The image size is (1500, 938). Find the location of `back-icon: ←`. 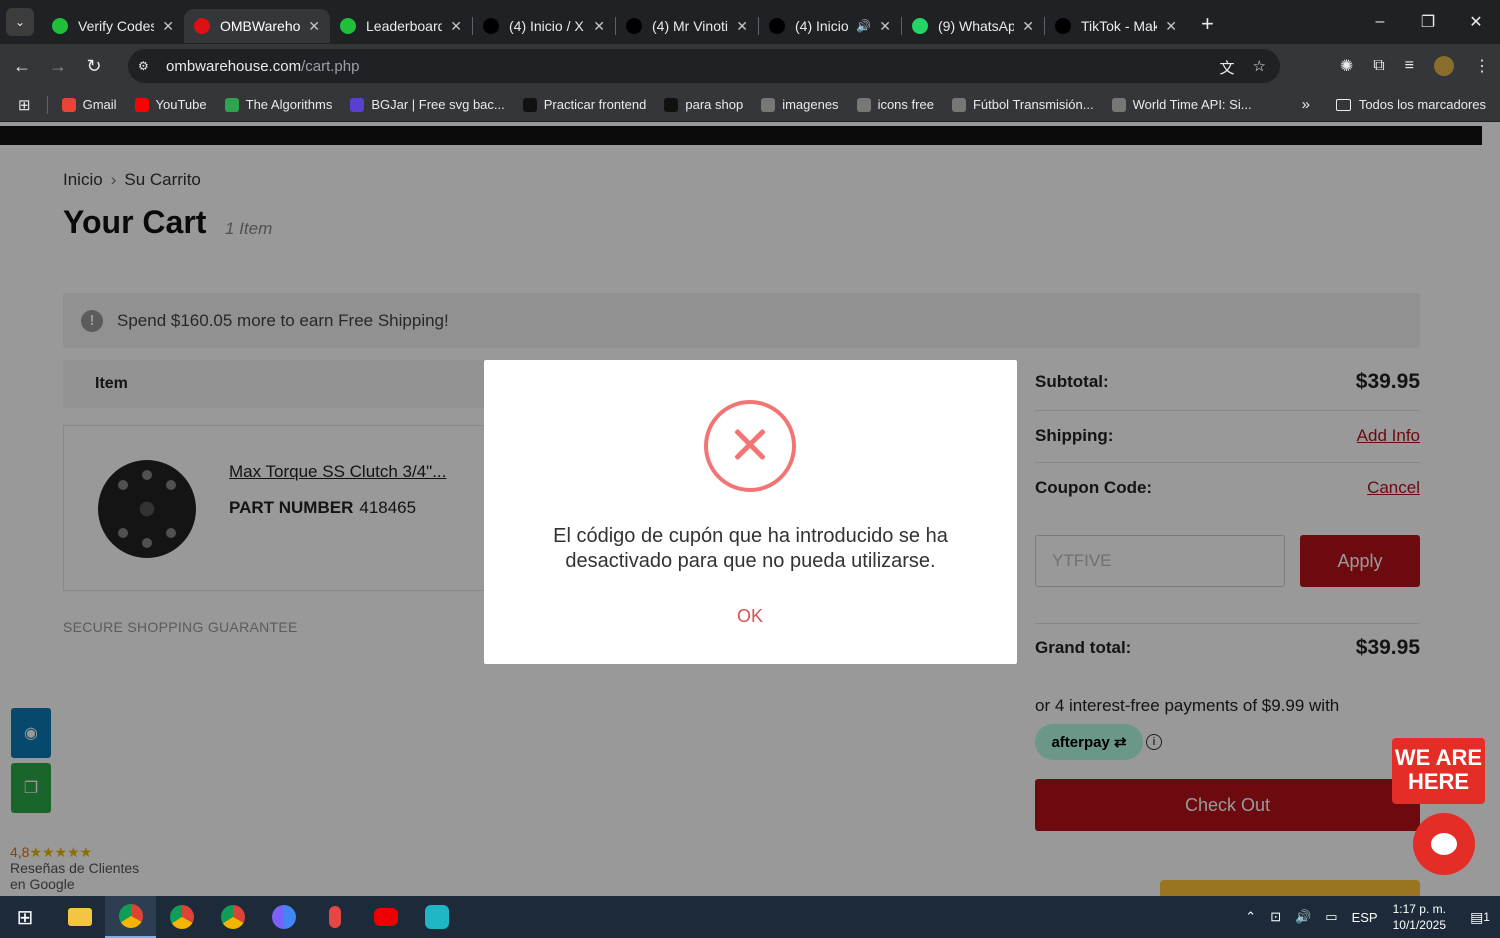

back-icon: ← is located at coordinates (22, 66).